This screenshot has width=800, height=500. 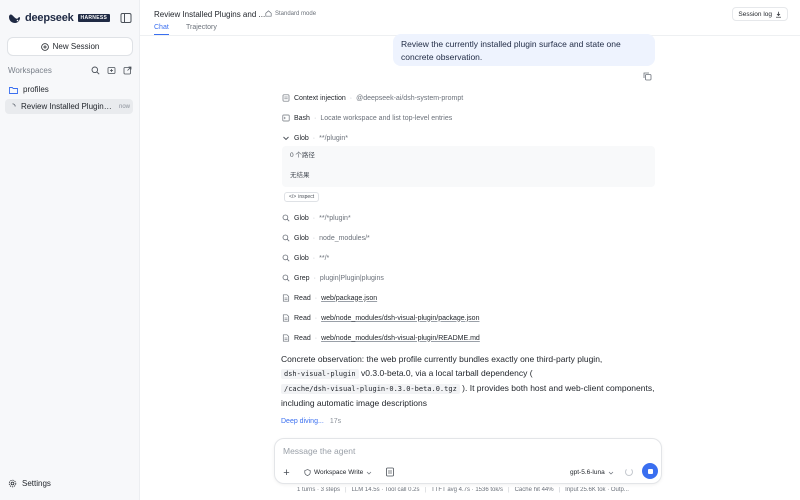 What do you see at coordinates (306, 197) in the screenshot?
I see `inspect-label: inspect` at bounding box center [306, 197].